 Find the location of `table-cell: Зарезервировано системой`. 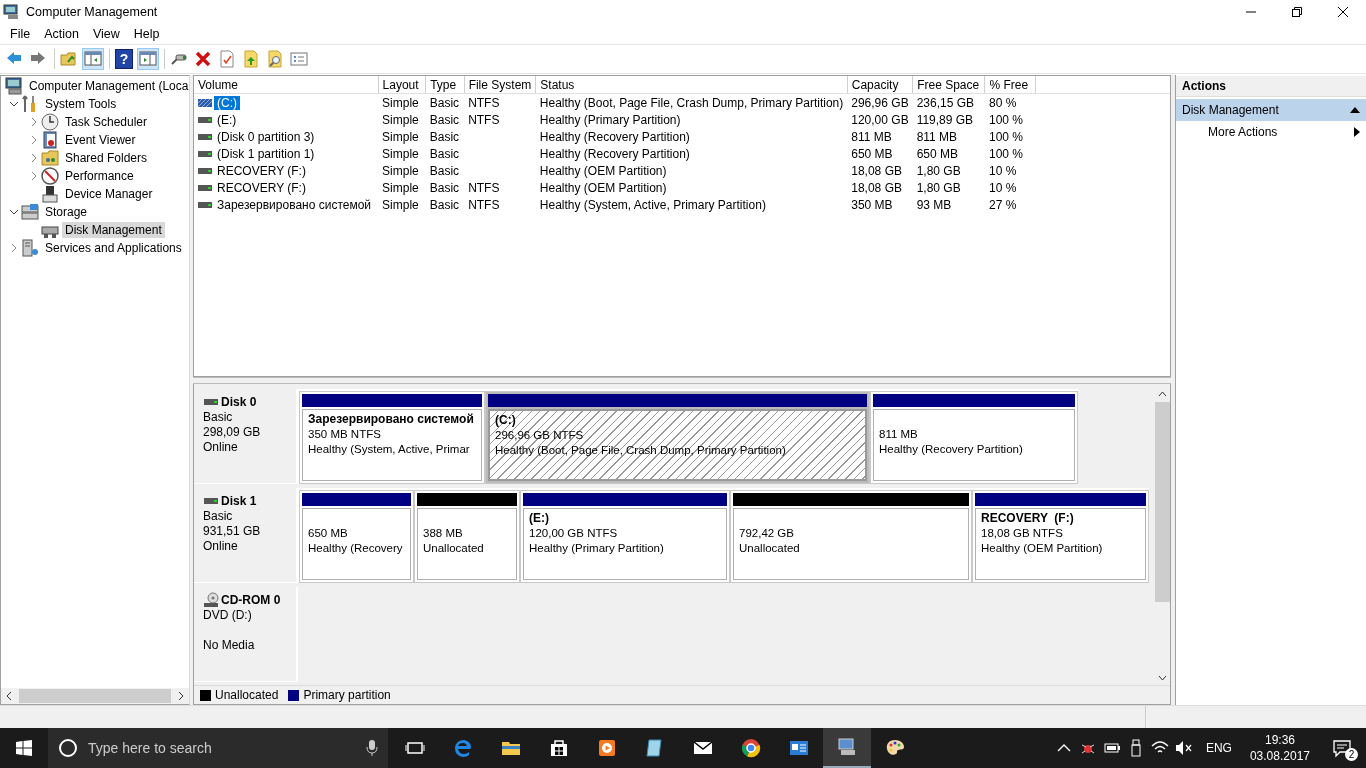

table-cell: Зарезервировано системой is located at coordinates (294, 204).